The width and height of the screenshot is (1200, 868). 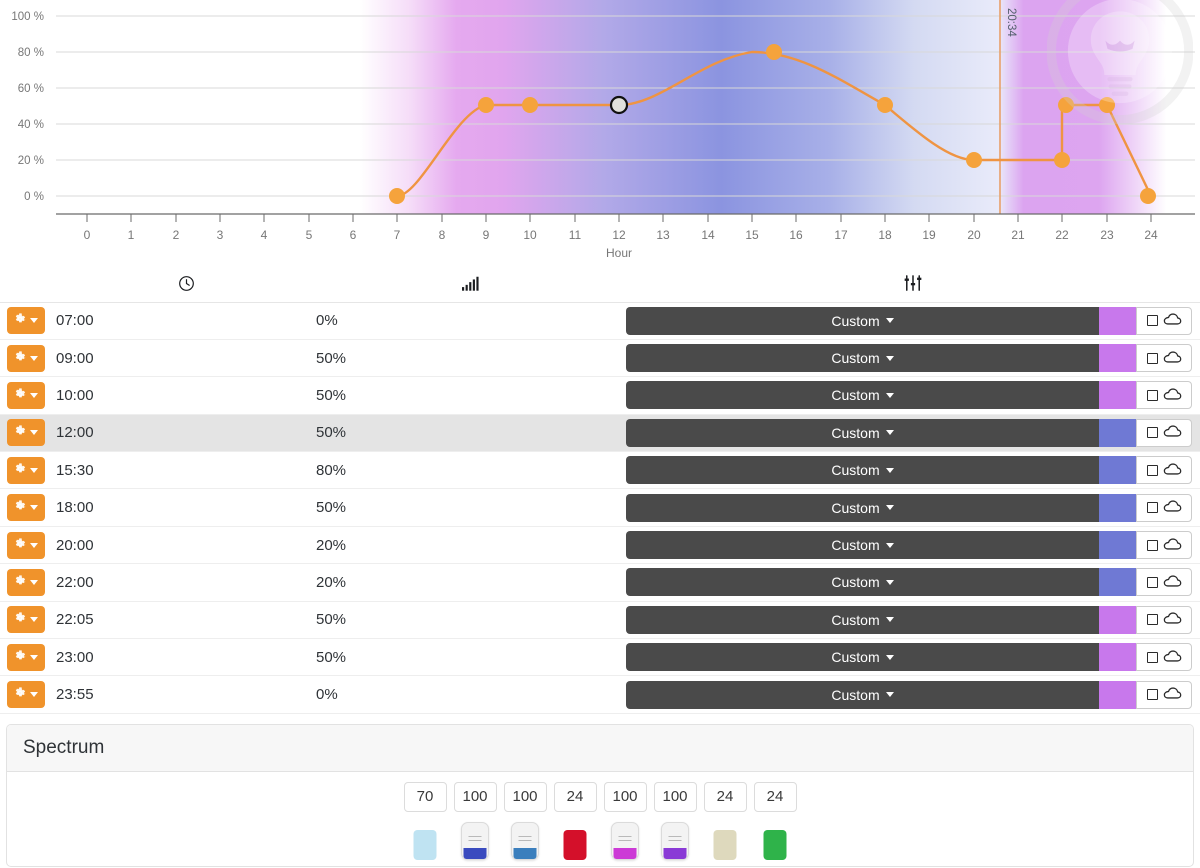 What do you see at coordinates (600, 470) in the screenshot?
I see `table-row: 15:30 80% Custom` at bounding box center [600, 470].